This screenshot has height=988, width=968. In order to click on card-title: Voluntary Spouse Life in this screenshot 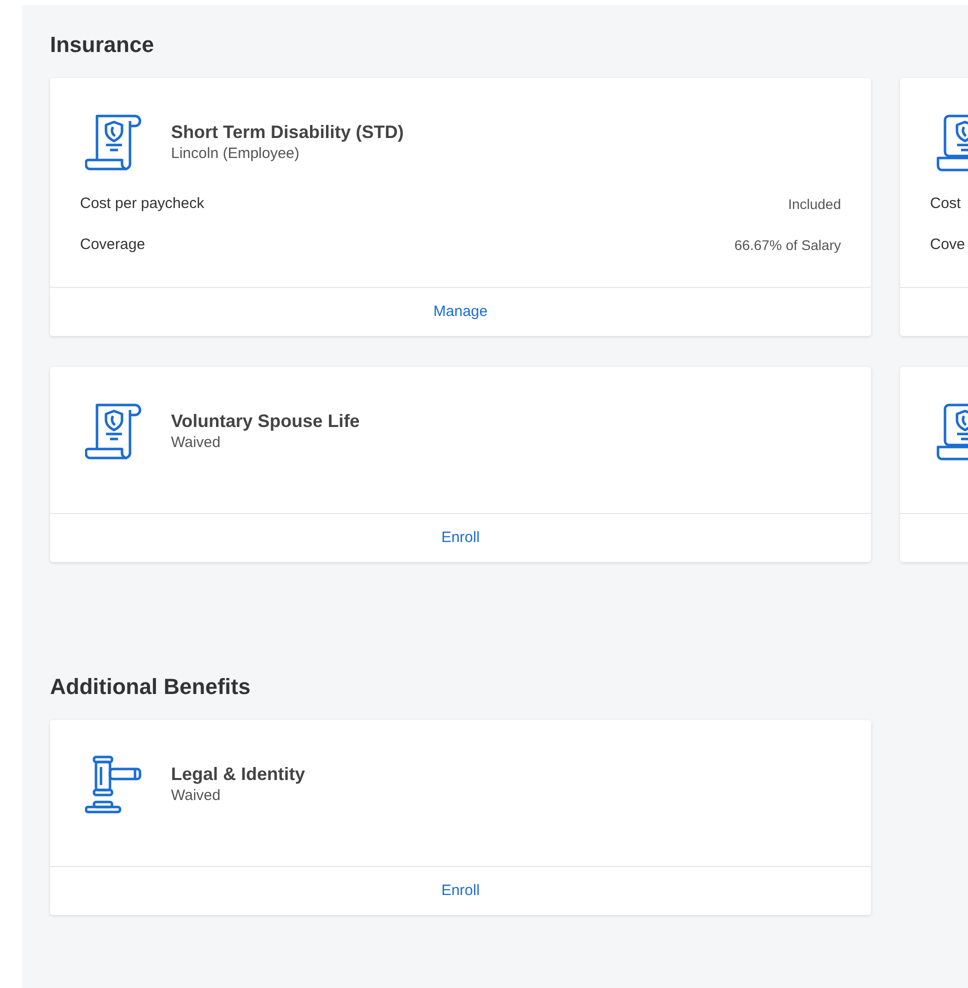, I will do `click(265, 421)`.